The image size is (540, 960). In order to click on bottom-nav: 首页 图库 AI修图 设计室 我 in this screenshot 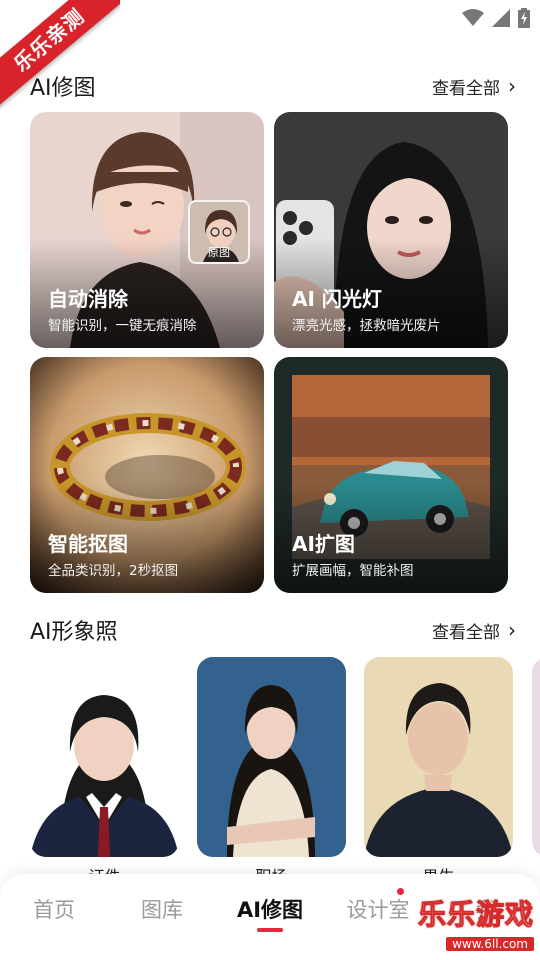, I will do `click(270, 917)`.